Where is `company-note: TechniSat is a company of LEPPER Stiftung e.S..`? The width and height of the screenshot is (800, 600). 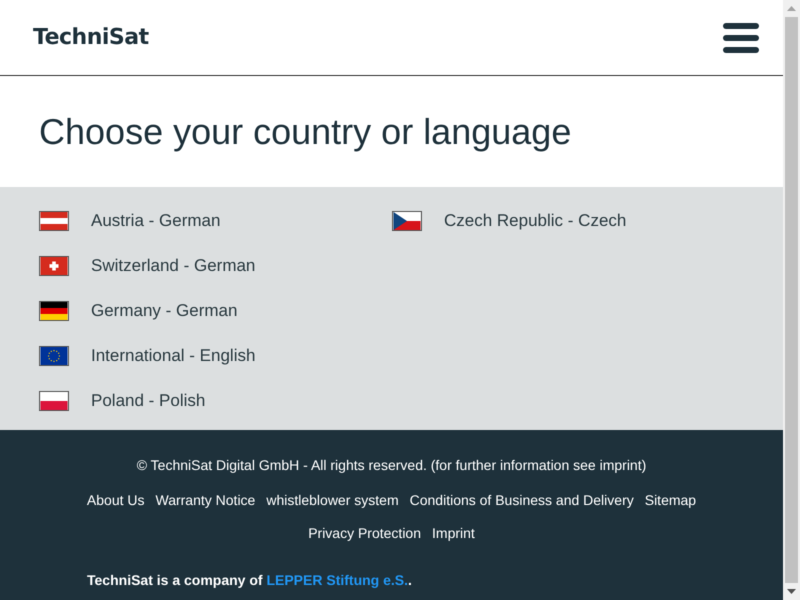 company-note: TechniSat is a company of LEPPER Stiftung e.S.. is located at coordinates (249, 580).